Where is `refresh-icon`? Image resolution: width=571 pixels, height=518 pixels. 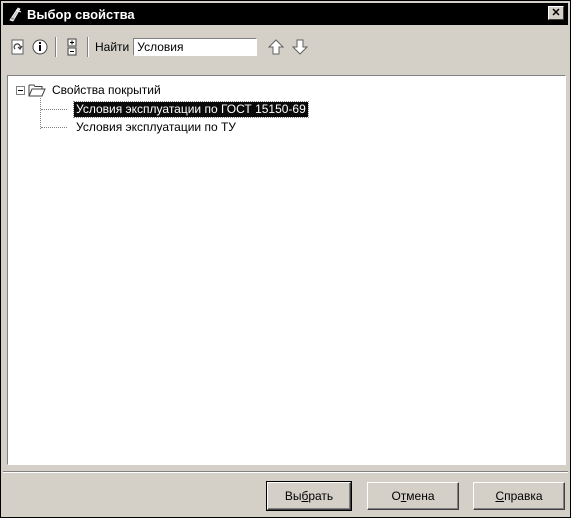
refresh-icon is located at coordinates (17, 47).